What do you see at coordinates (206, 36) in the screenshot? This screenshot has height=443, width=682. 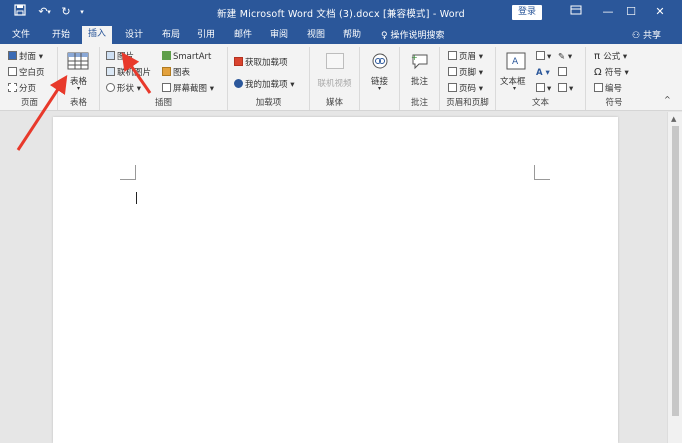 I see `tab-references: 引用` at bounding box center [206, 36].